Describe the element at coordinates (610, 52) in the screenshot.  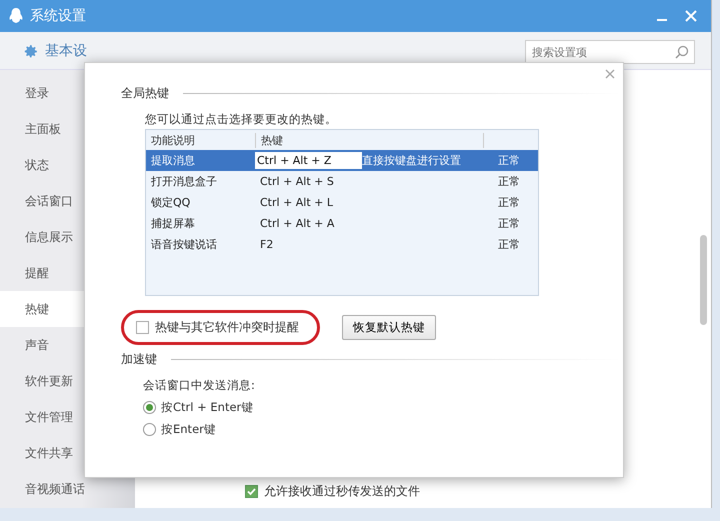
I see `search-field: 搜索设置项` at that location.